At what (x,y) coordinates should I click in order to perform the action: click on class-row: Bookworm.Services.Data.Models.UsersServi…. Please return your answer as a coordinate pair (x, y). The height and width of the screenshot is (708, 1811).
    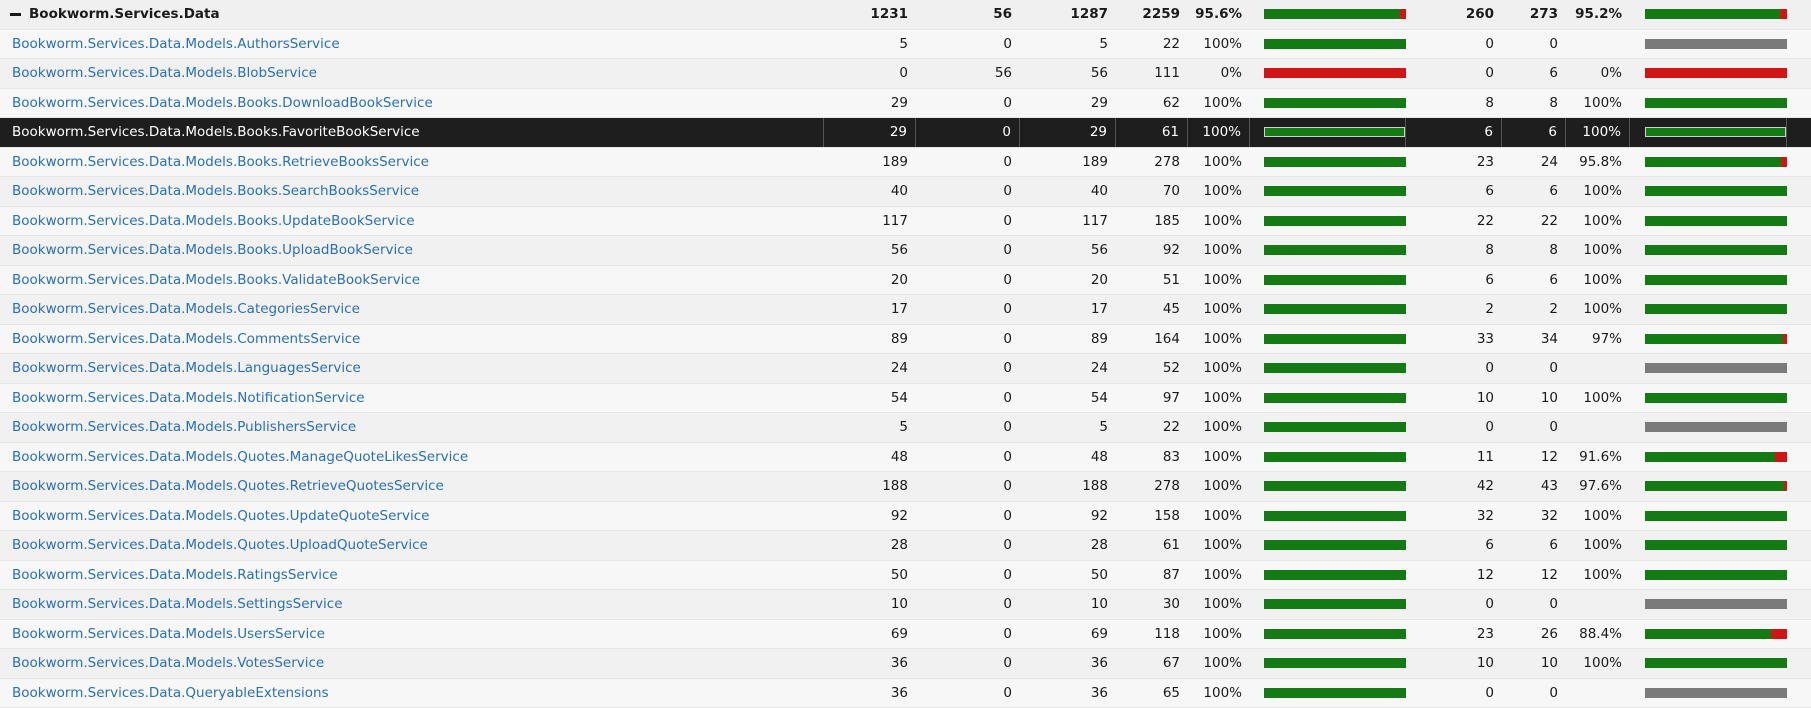
    Looking at the image, I should click on (905, 635).